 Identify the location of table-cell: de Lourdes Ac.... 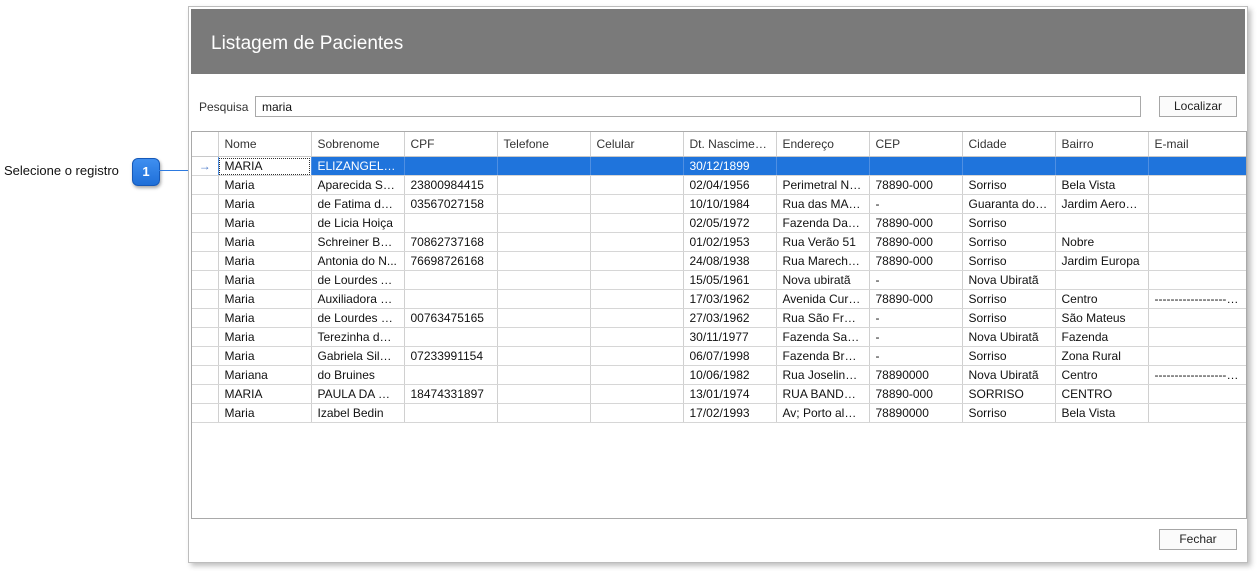
(358, 280).